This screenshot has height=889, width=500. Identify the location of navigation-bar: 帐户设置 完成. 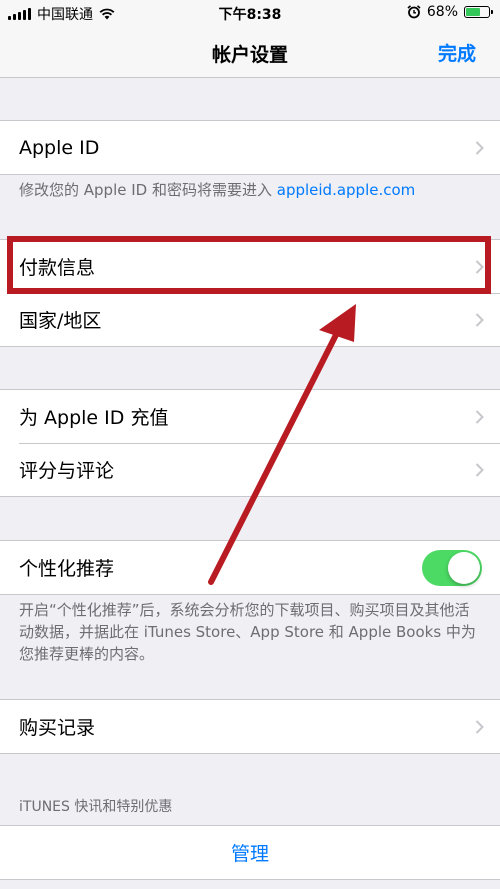
(250, 52).